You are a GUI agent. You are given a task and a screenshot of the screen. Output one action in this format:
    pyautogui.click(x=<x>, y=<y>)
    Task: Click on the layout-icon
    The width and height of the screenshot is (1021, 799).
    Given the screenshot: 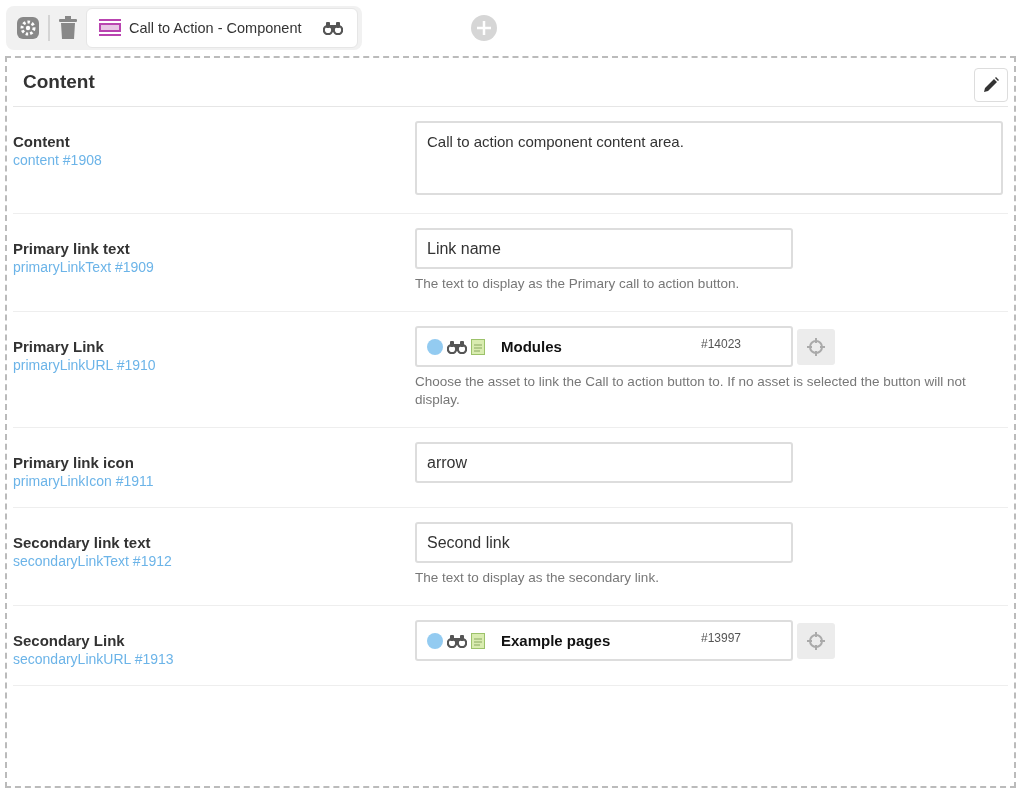 What is the action you would take?
    pyautogui.click(x=110, y=28)
    